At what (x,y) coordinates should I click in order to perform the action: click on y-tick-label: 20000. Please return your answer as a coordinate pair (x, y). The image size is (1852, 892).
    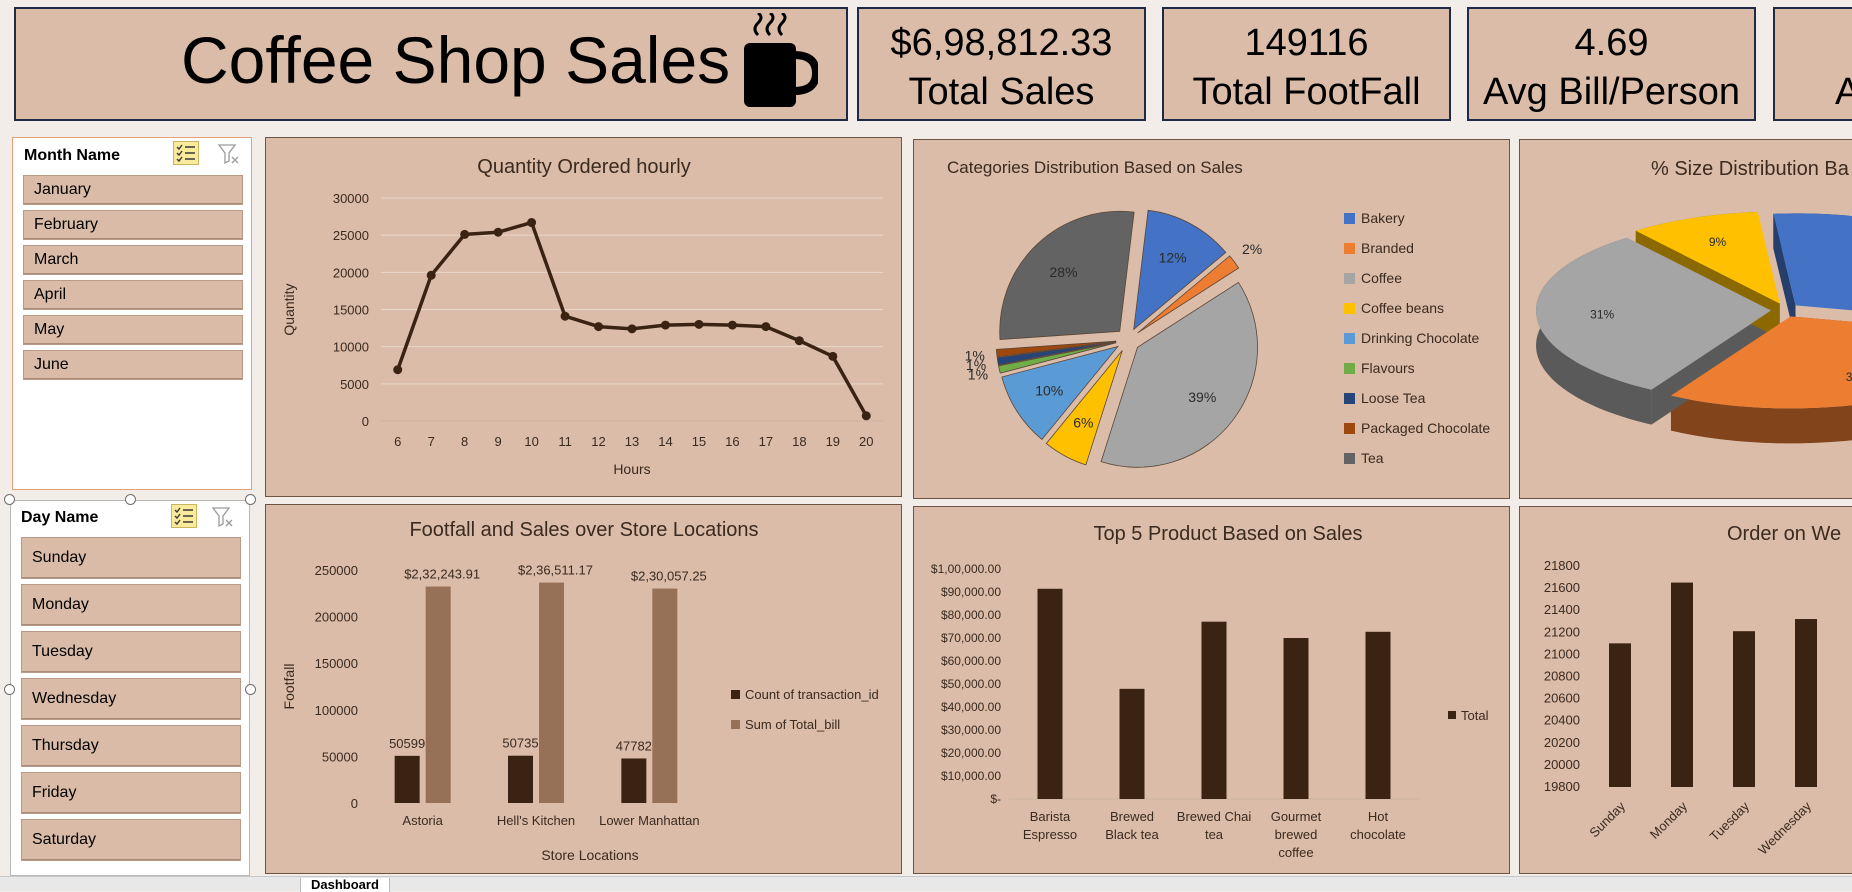
    Looking at the image, I should click on (351, 272).